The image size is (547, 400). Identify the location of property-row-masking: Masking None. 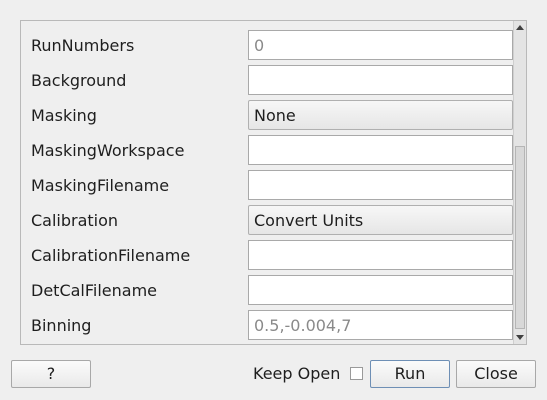
(267, 115).